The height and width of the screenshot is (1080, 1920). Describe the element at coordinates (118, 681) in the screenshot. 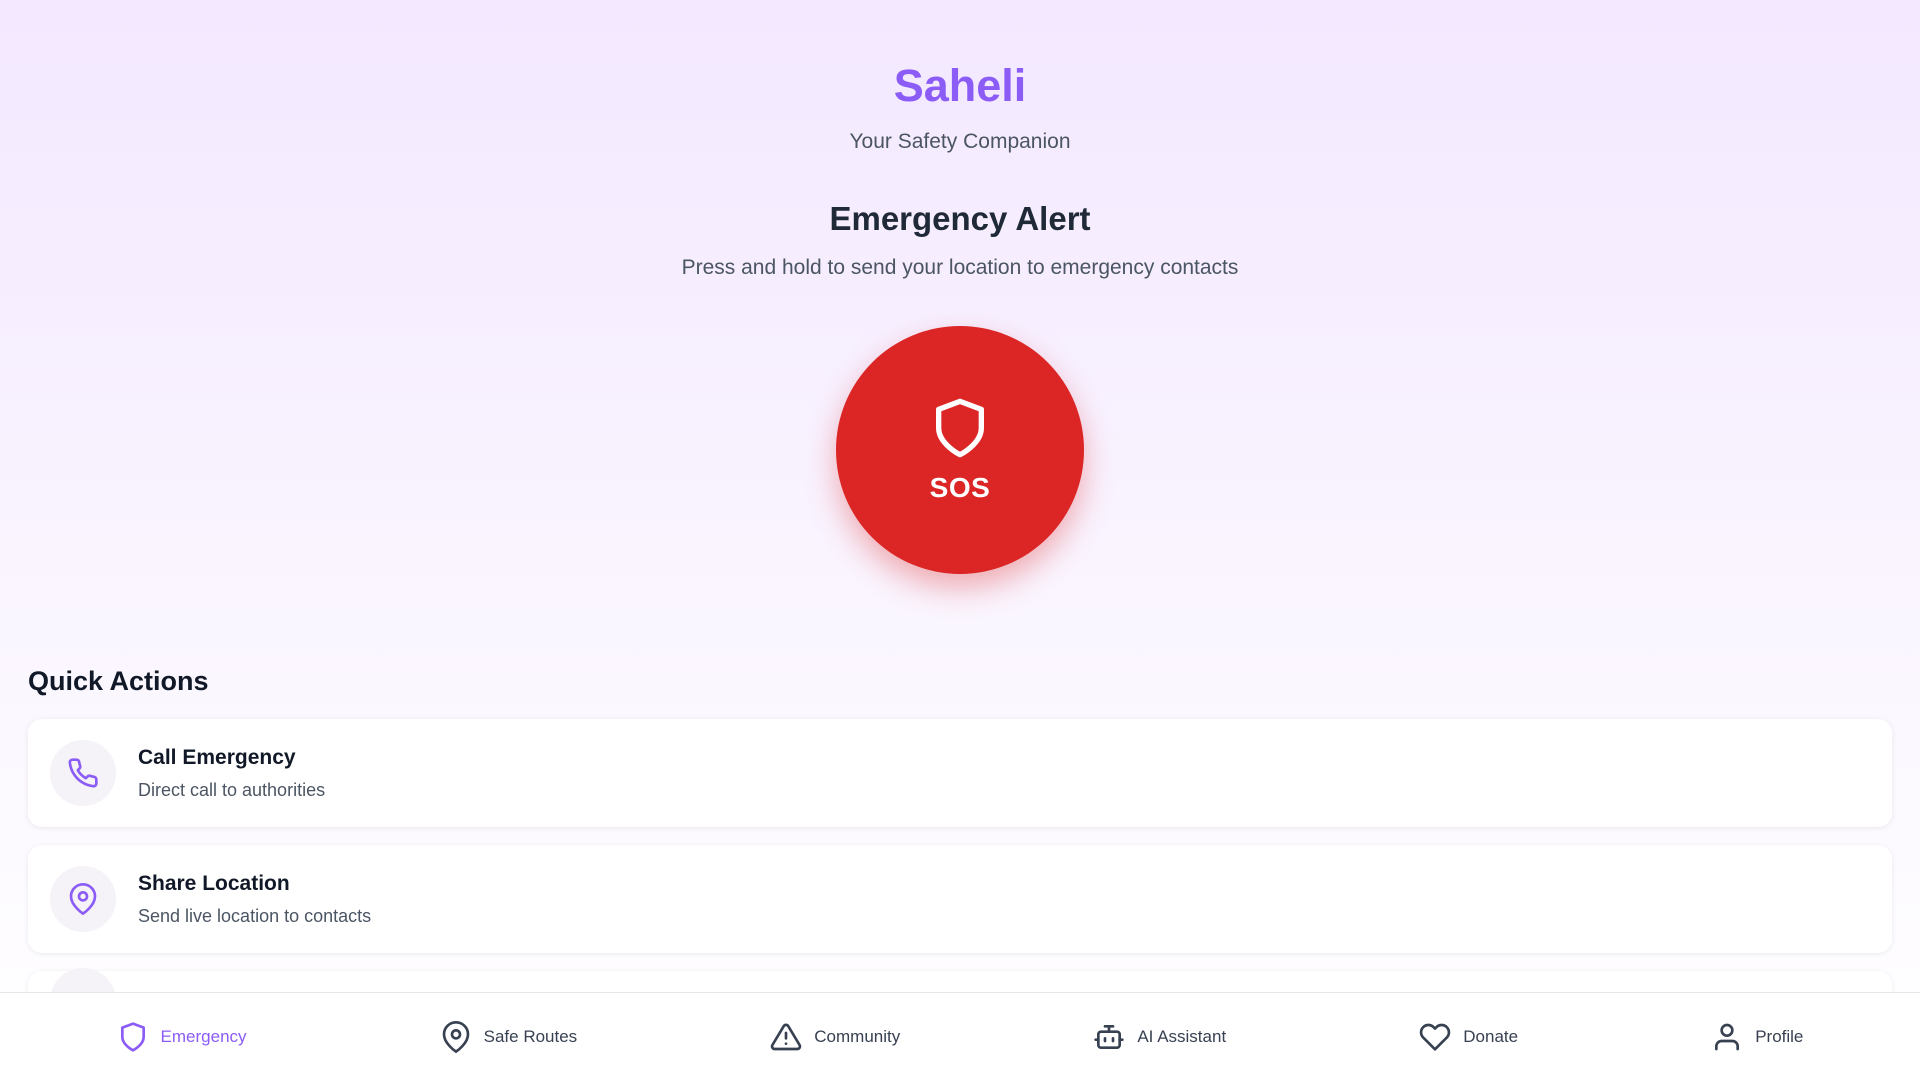

I see `quick-actions-title: Quick Actions` at that location.